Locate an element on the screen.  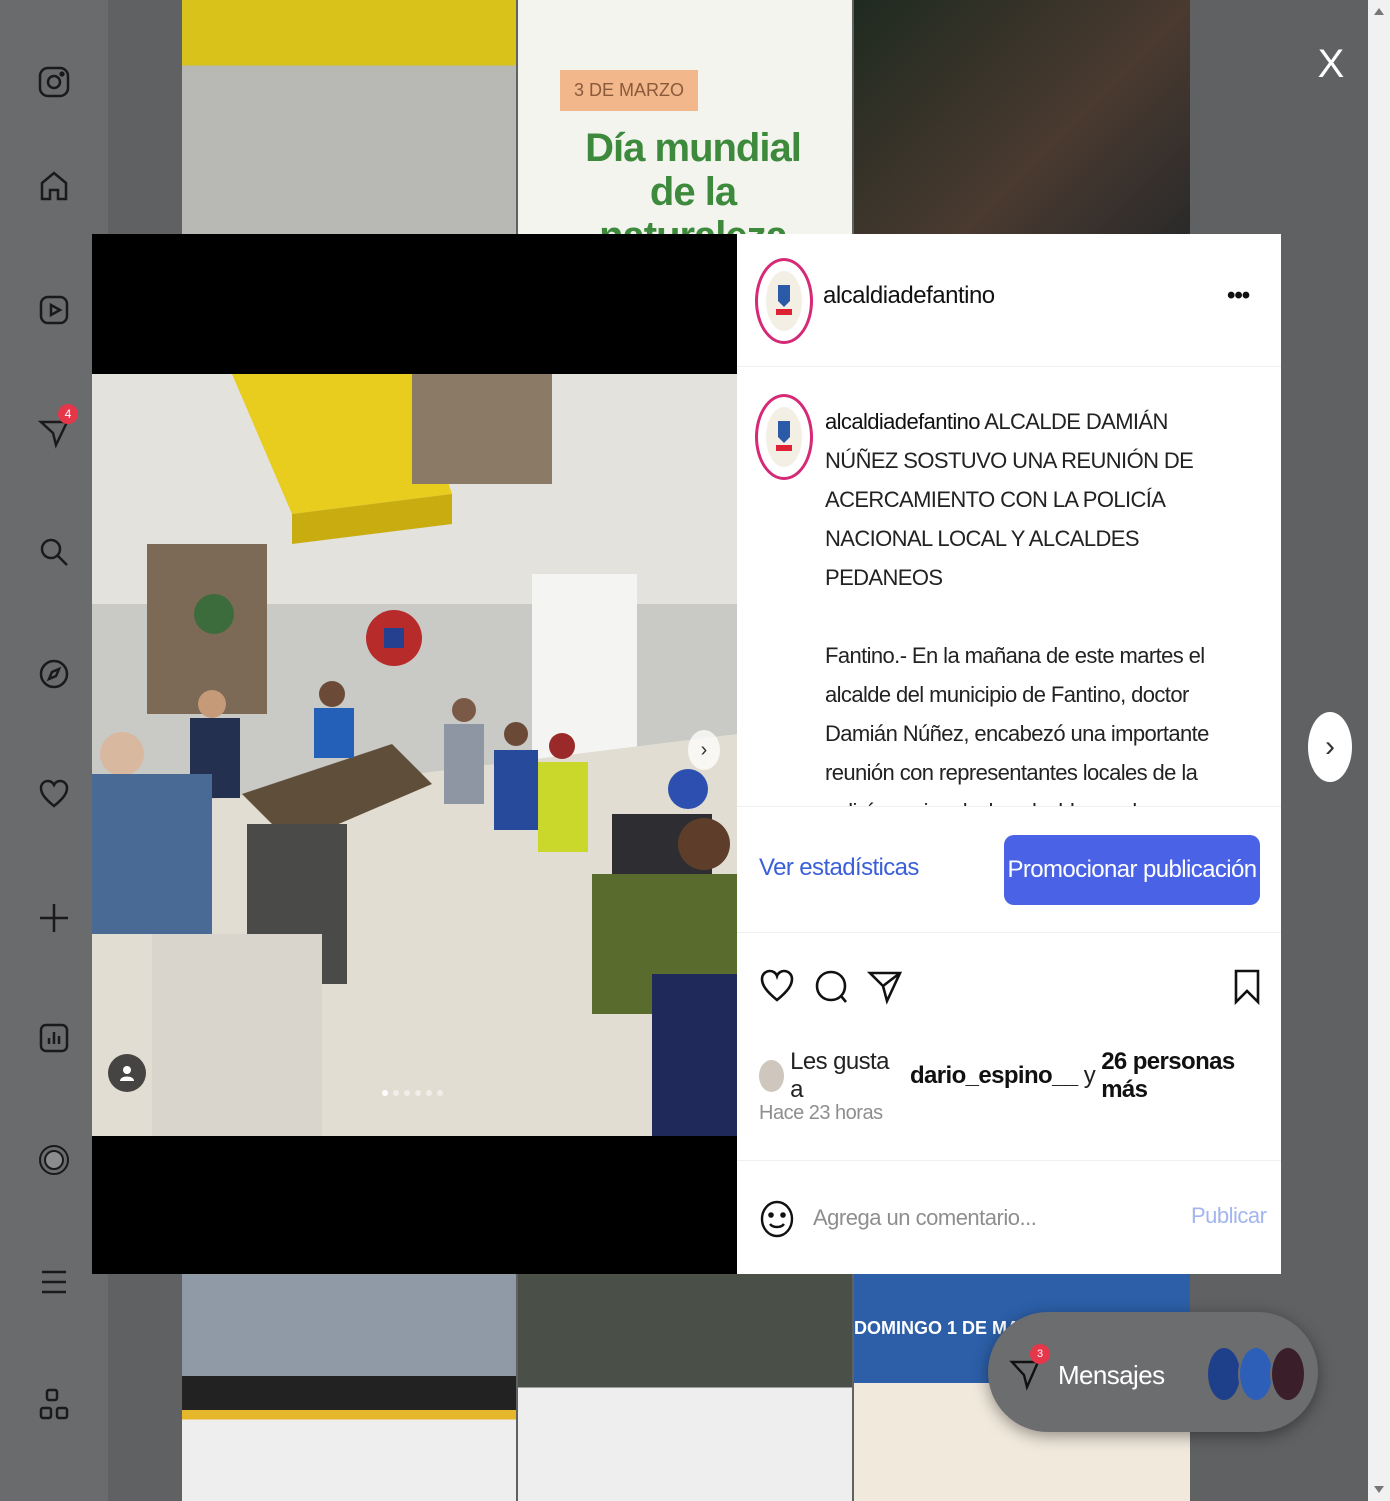
messages-badge: 3 is located at coordinates (1040, 1354).